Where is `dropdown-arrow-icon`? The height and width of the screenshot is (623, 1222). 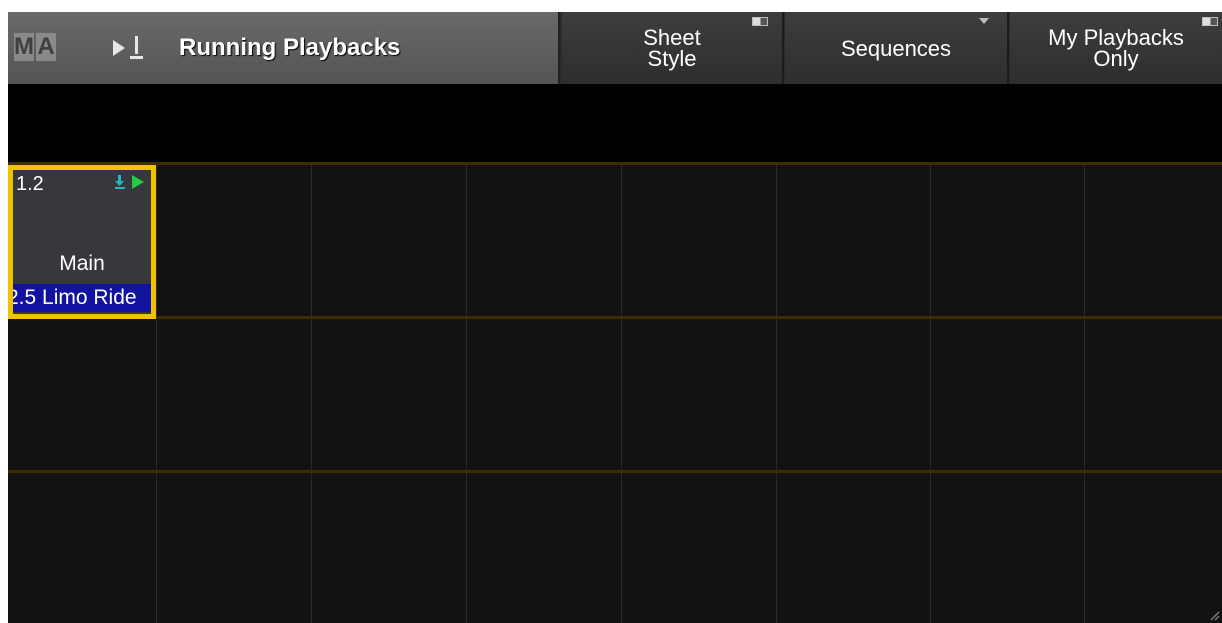 dropdown-arrow-icon is located at coordinates (984, 21).